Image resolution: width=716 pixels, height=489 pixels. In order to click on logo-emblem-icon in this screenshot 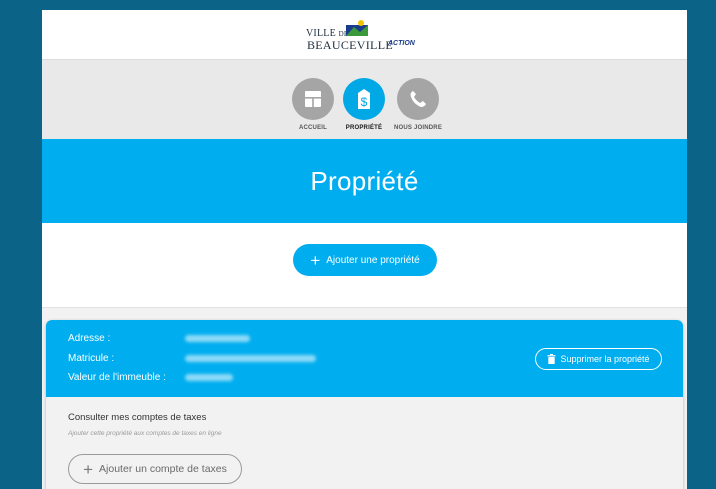, I will do `click(357, 28)`.